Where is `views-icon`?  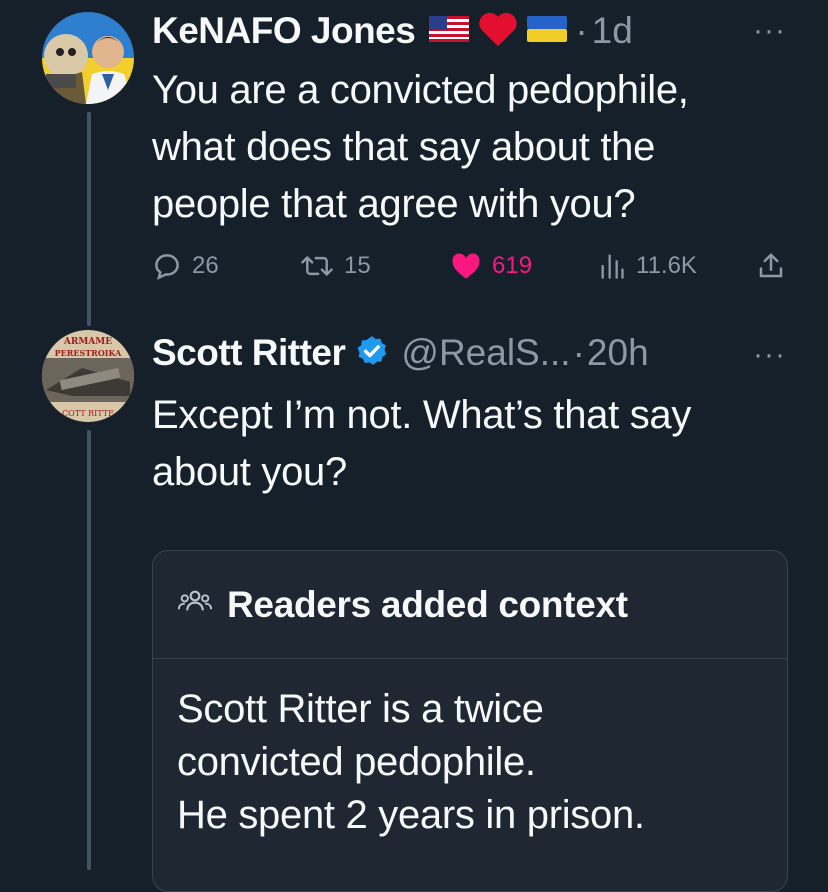
views-icon is located at coordinates (612, 266).